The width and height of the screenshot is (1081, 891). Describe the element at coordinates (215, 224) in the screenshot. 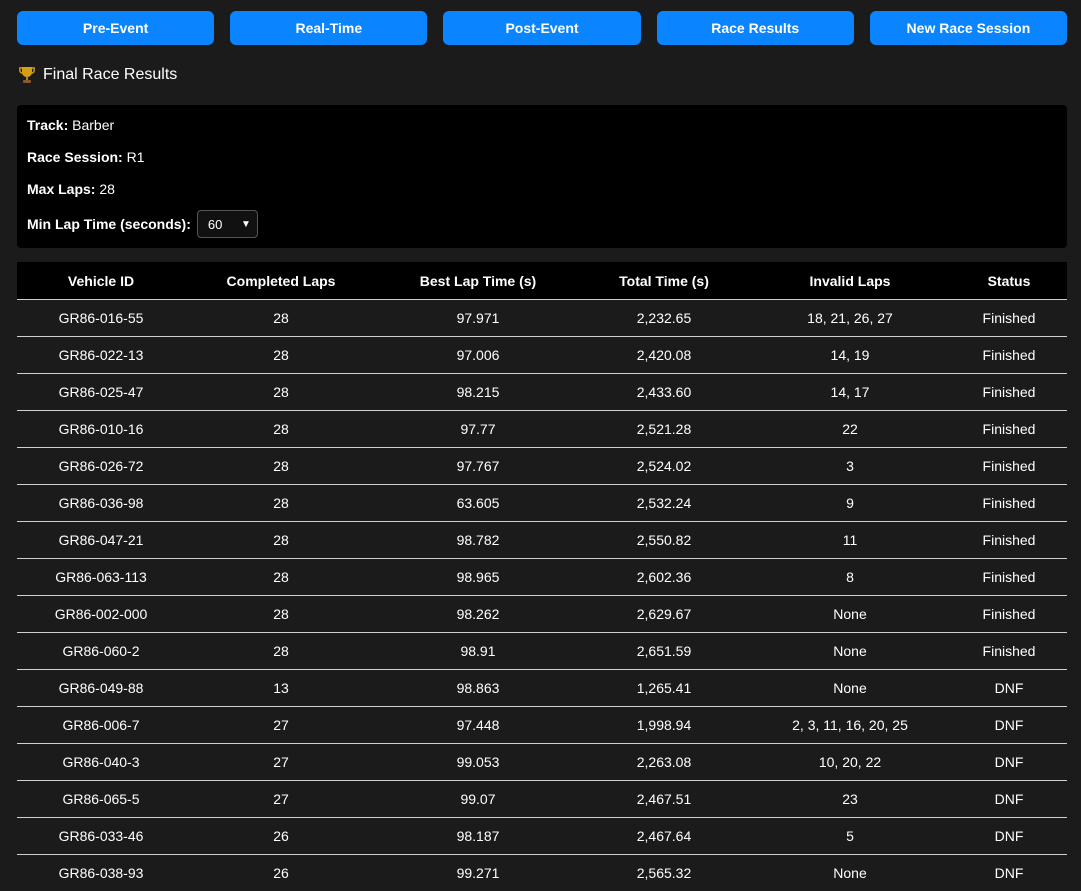

I see `min-lap-time-value: 60` at that location.